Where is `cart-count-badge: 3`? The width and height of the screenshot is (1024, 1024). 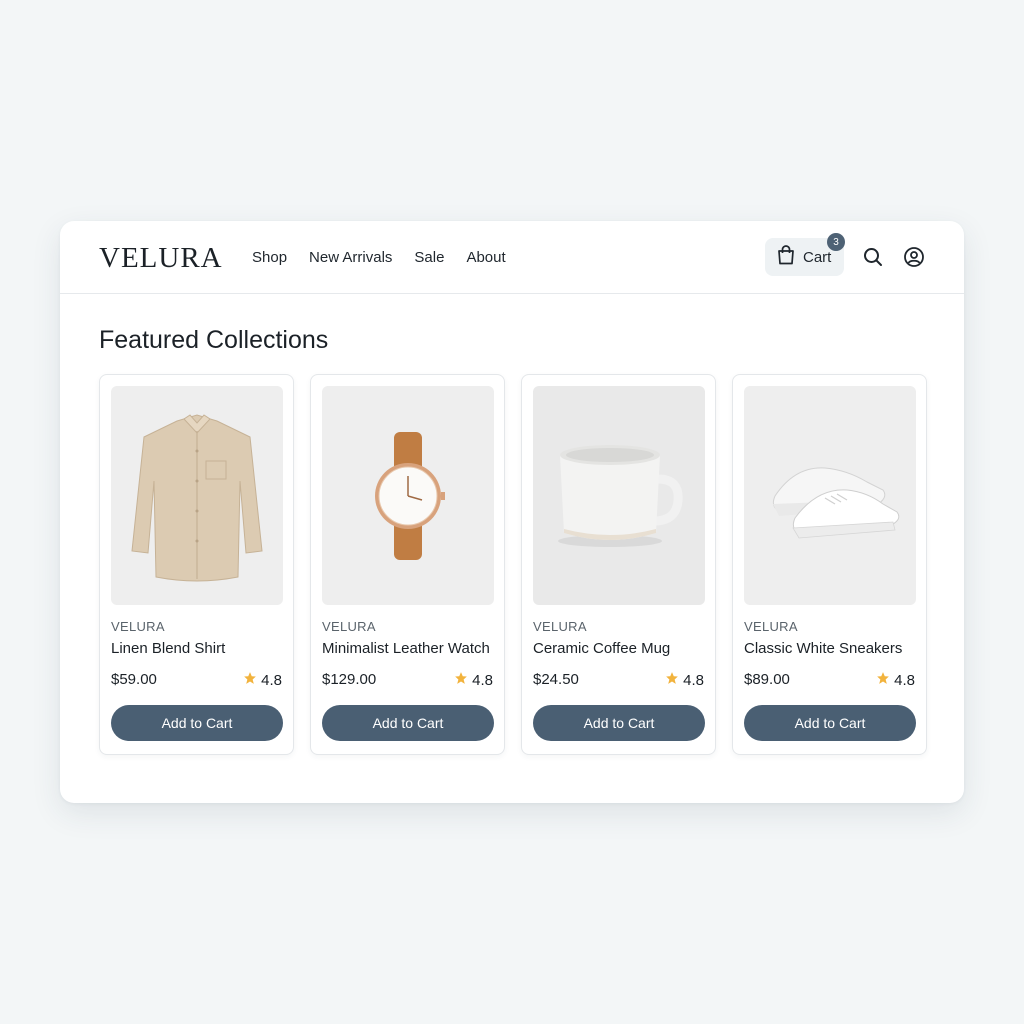
cart-count-badge: 3 is located at coordinates (836, 242).